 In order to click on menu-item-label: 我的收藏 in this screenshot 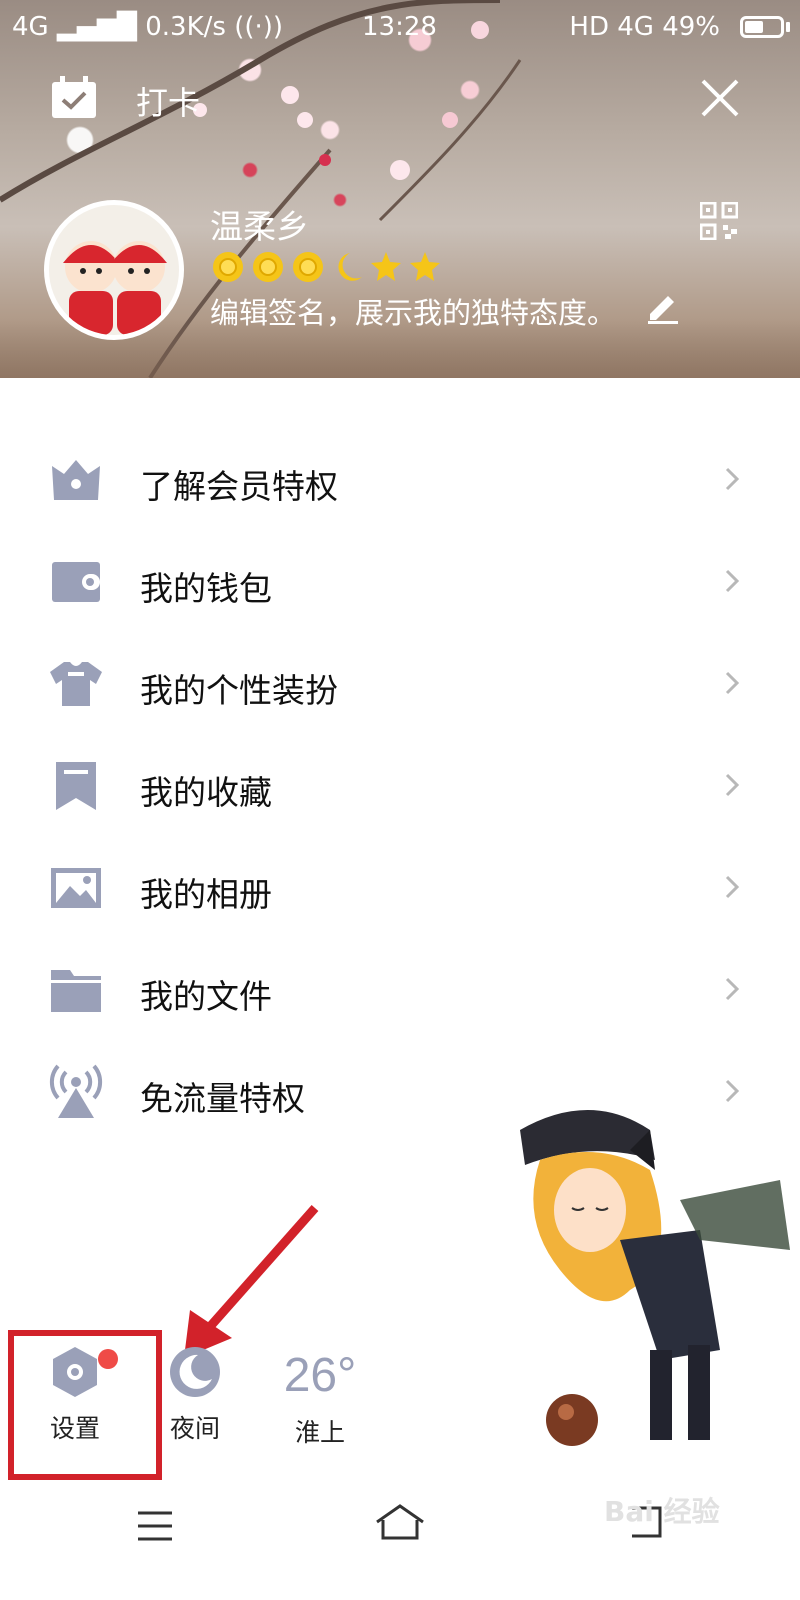, I will do `click(206, 792)`.